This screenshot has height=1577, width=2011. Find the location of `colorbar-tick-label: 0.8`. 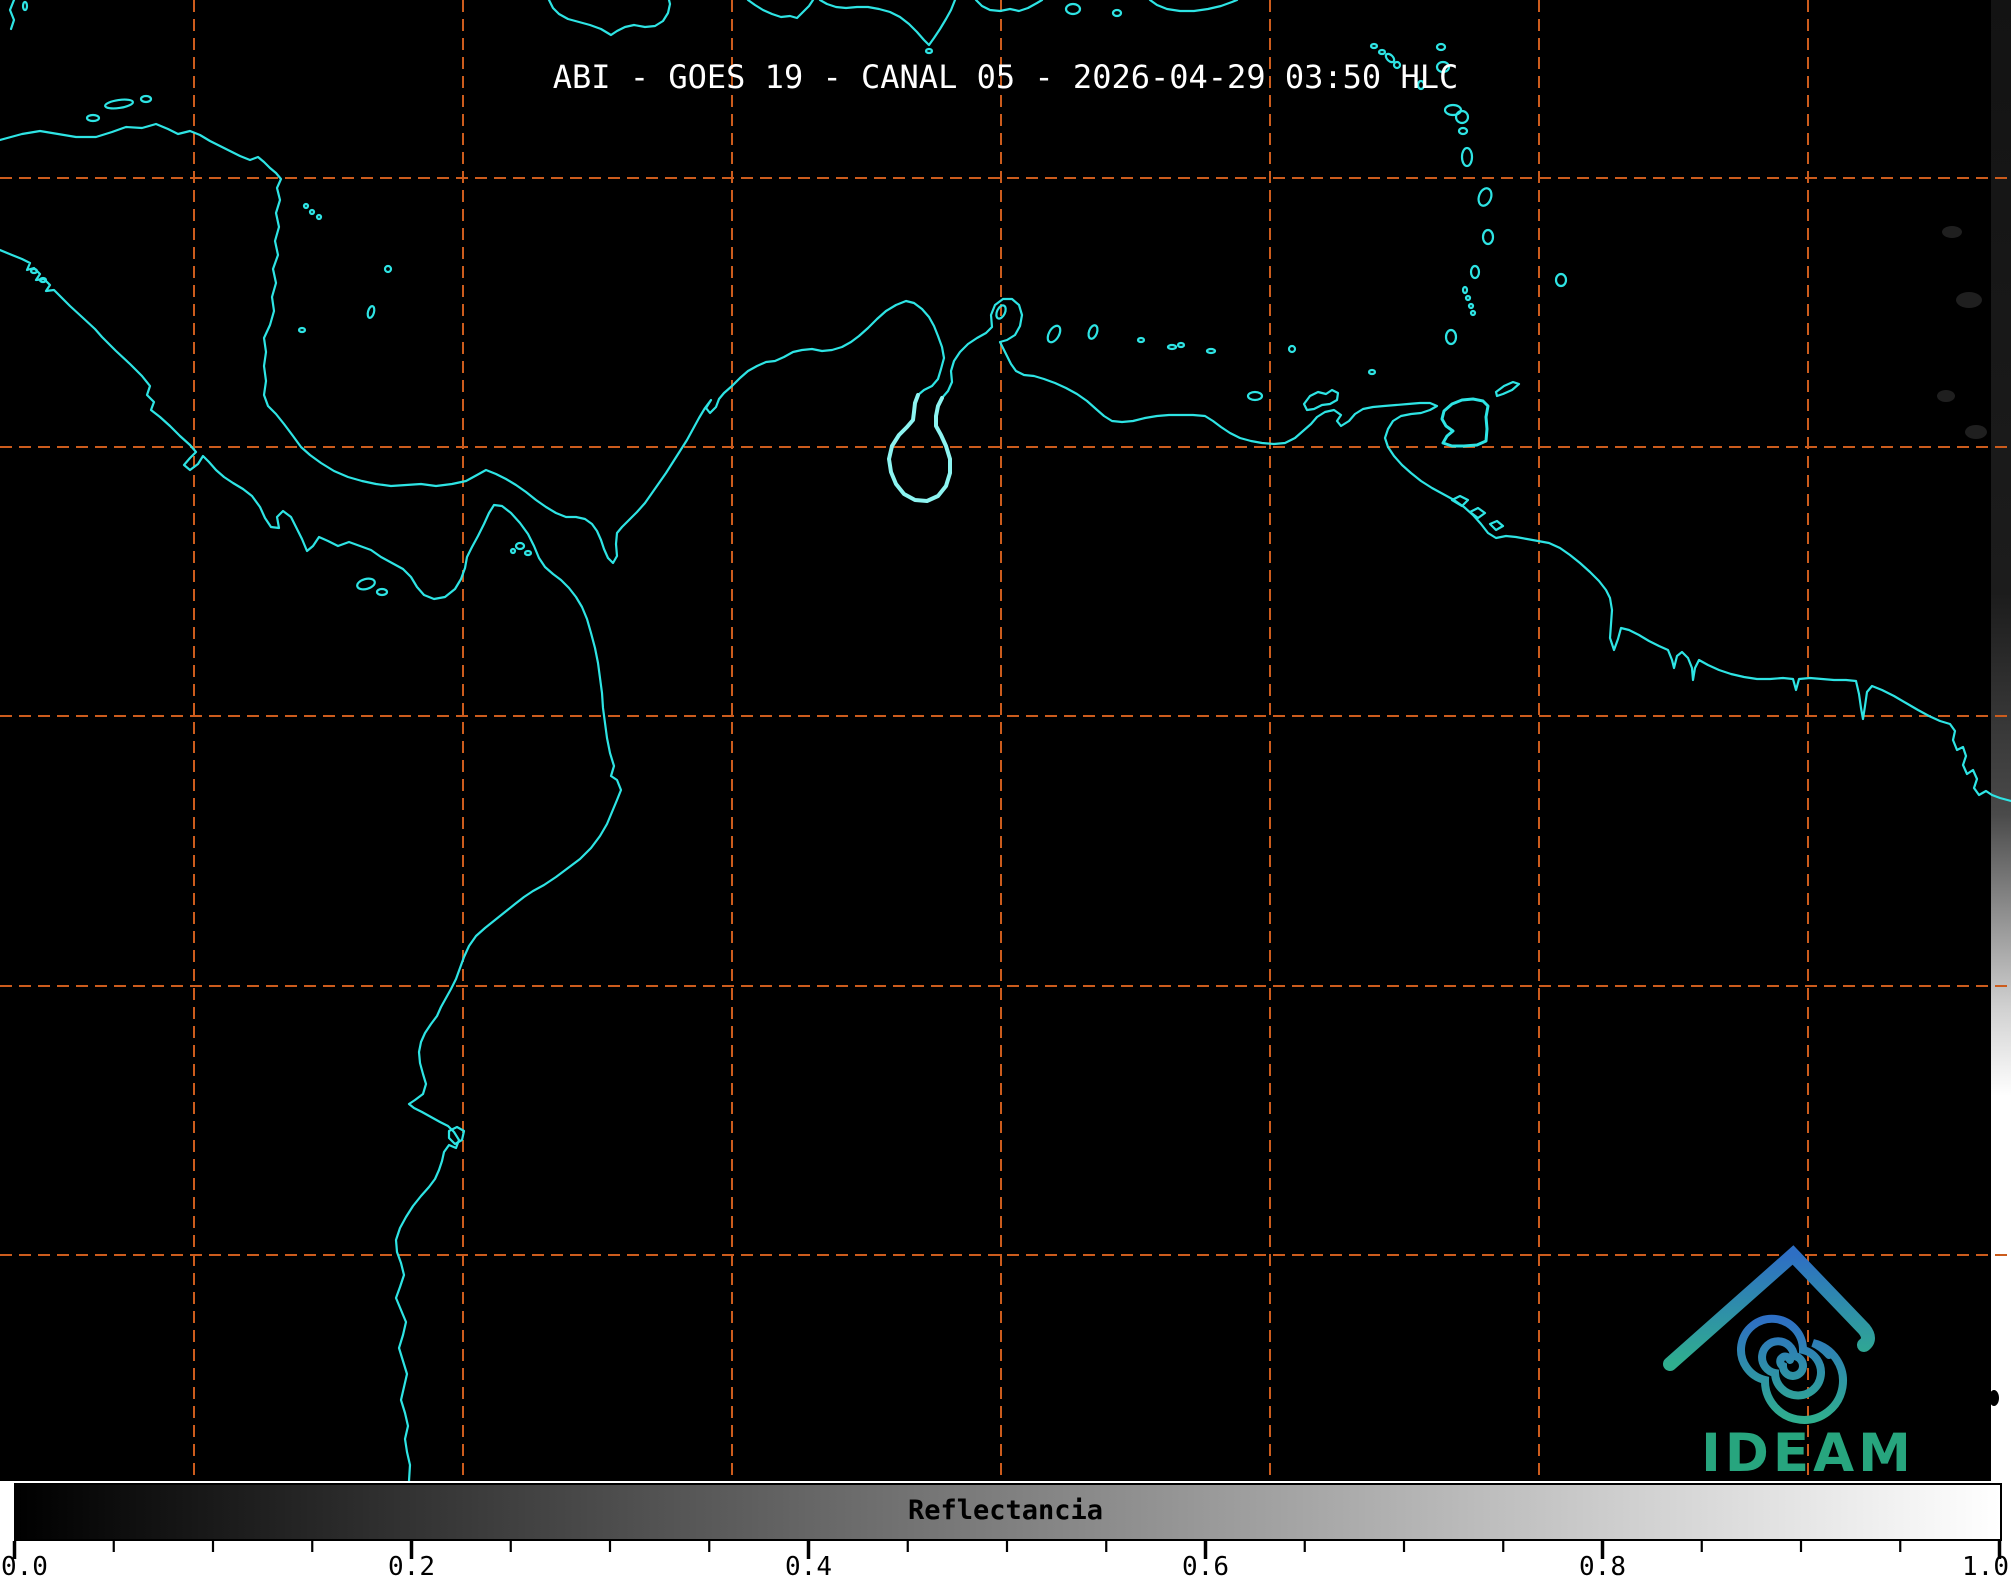

colorbar-tick-label: 0.8 is located at coordinates (1602, 1564).